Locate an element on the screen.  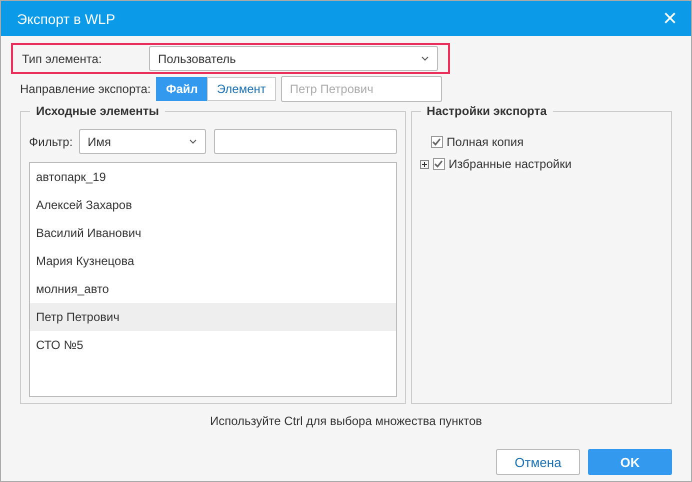
tree-label: Избранные настройки is located at coordinates (510, 164).